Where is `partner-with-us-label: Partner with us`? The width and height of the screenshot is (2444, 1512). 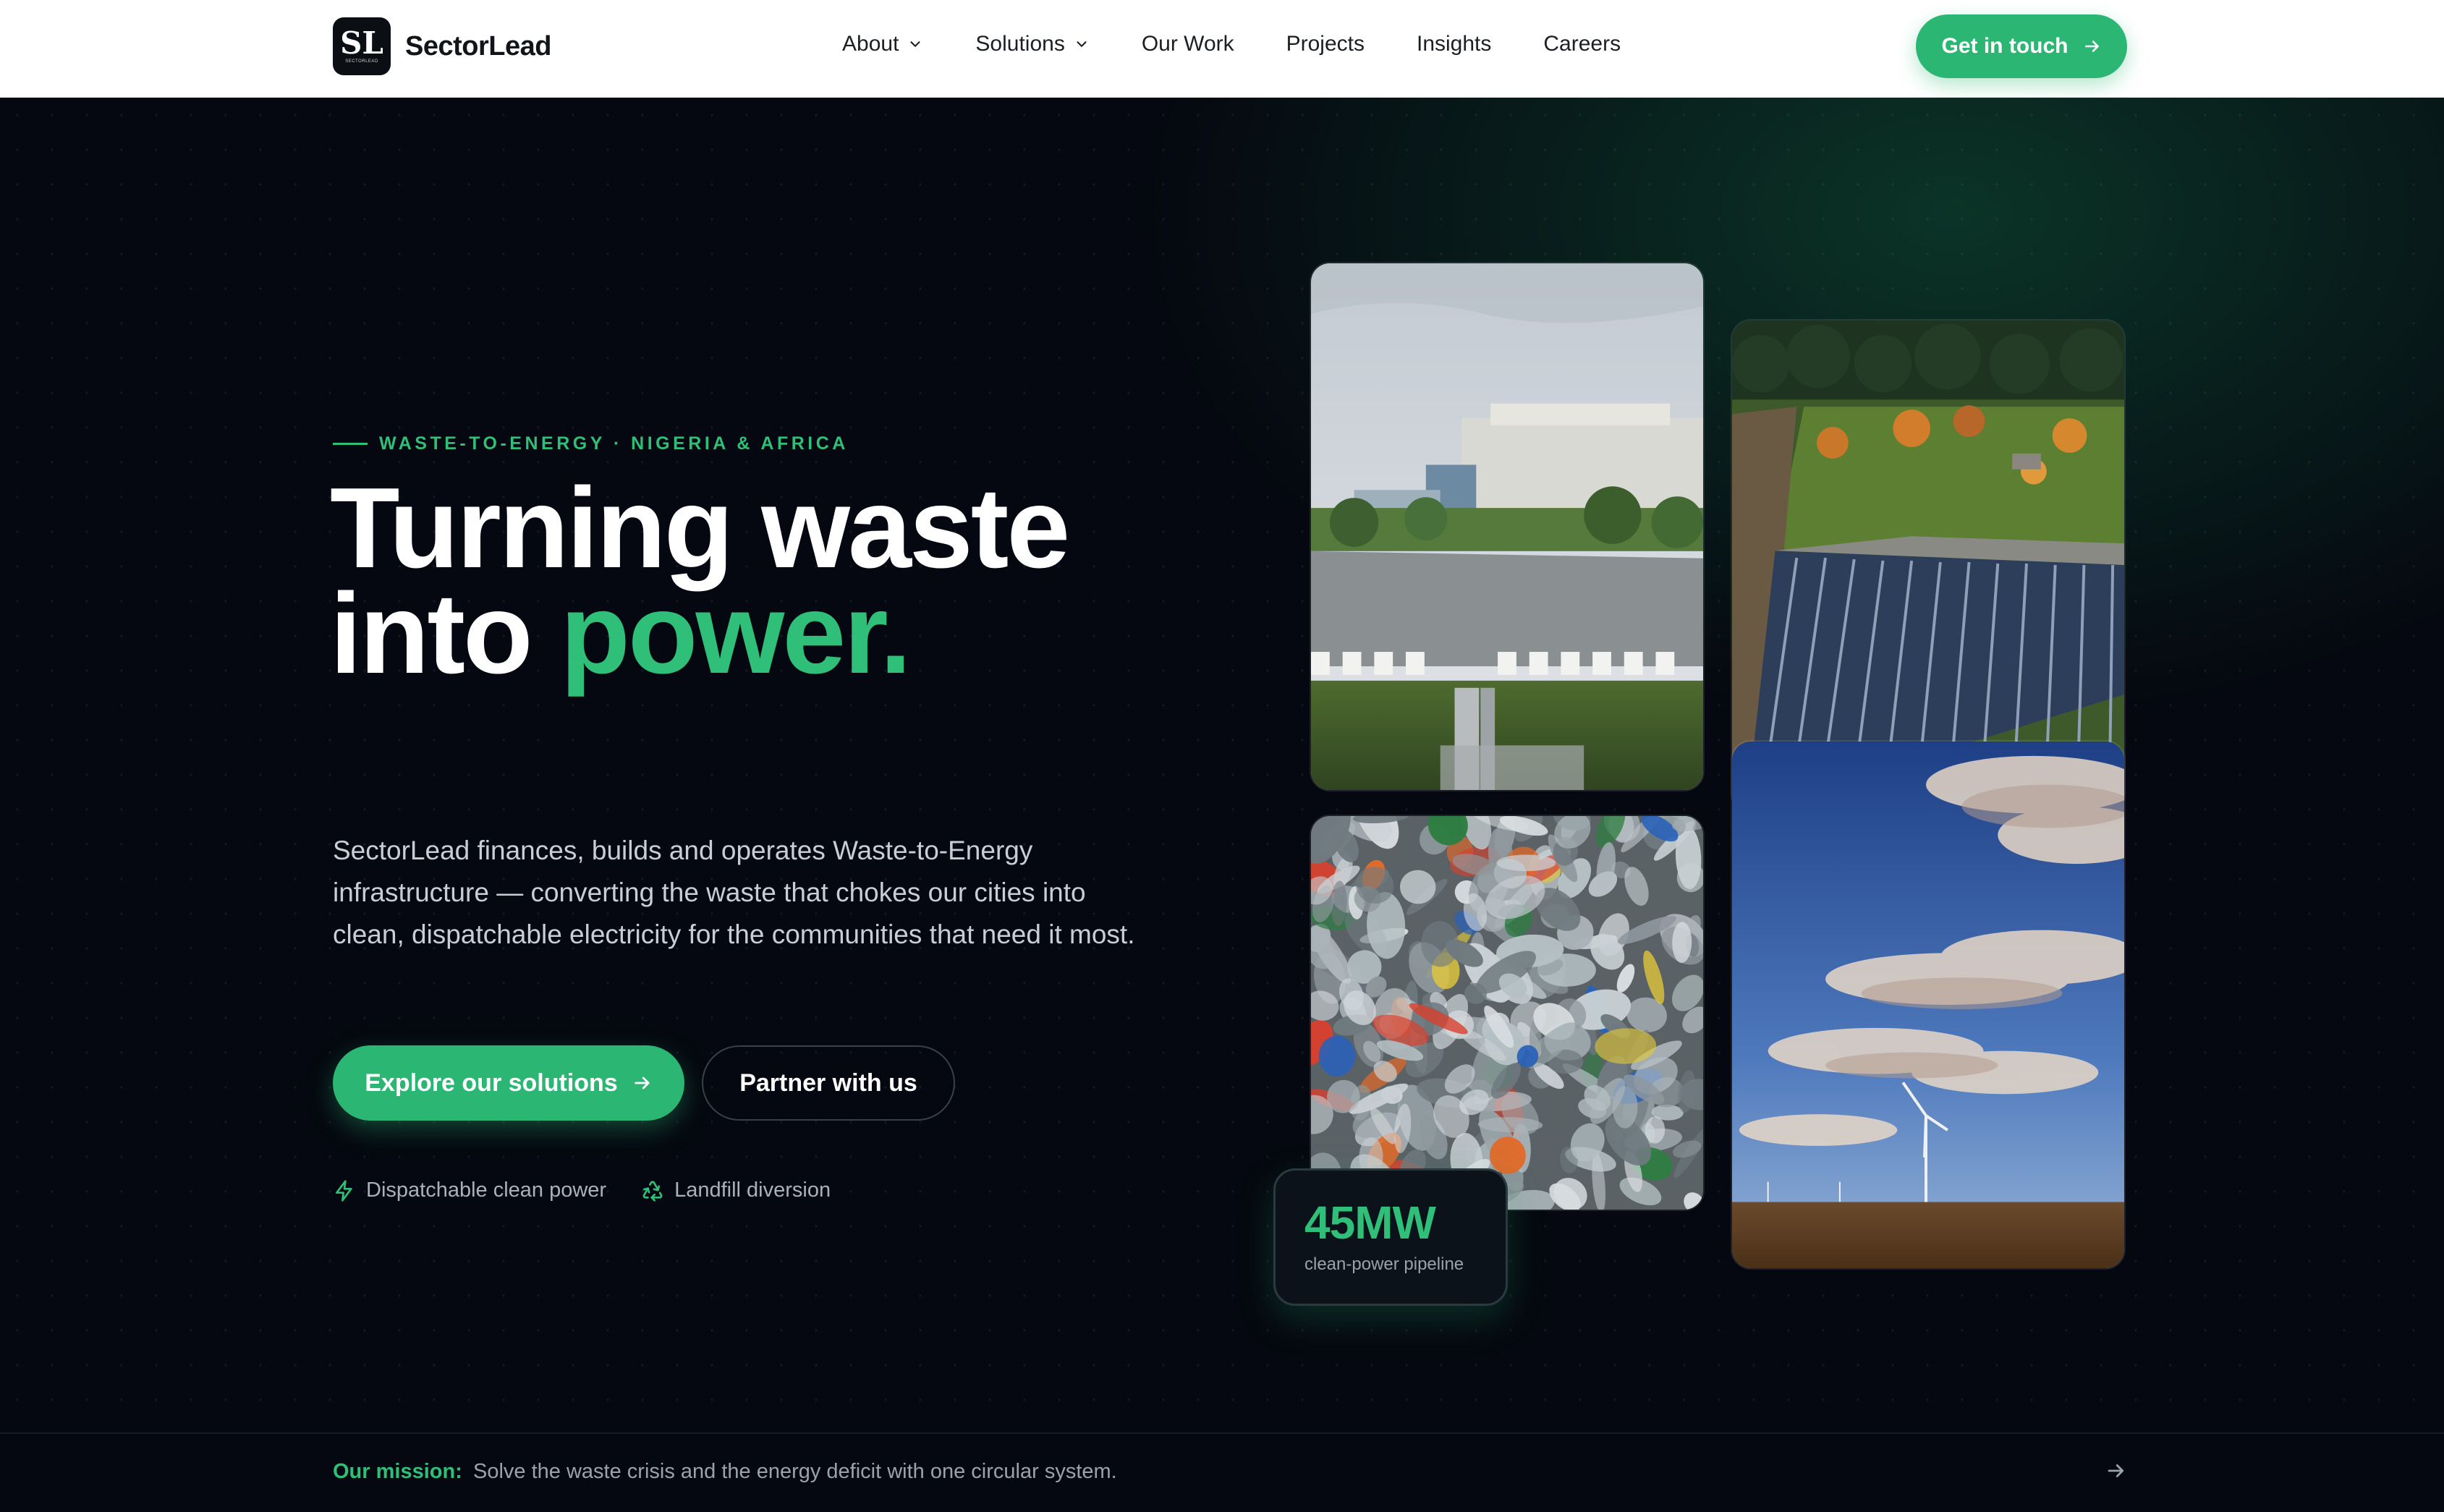 partner-with-us-label: Partner with us is located at coordinates (828, 1083).